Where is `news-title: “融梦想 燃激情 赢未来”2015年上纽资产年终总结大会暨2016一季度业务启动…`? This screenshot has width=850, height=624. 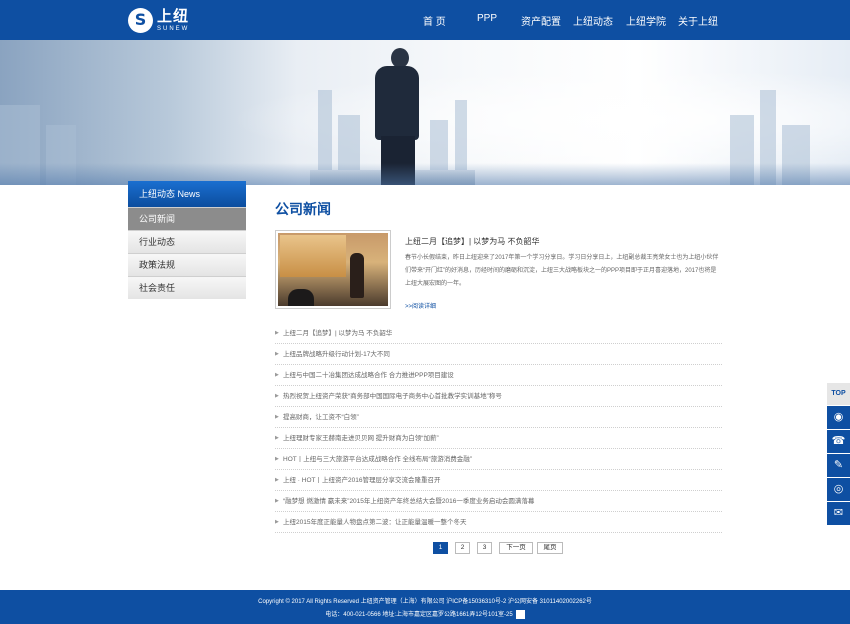
news-title: “融梦想 燃激情 赢未来”2015年上纽资产年终总结大会暨2016一季度业务启动… is located at coordinates (409, 501).